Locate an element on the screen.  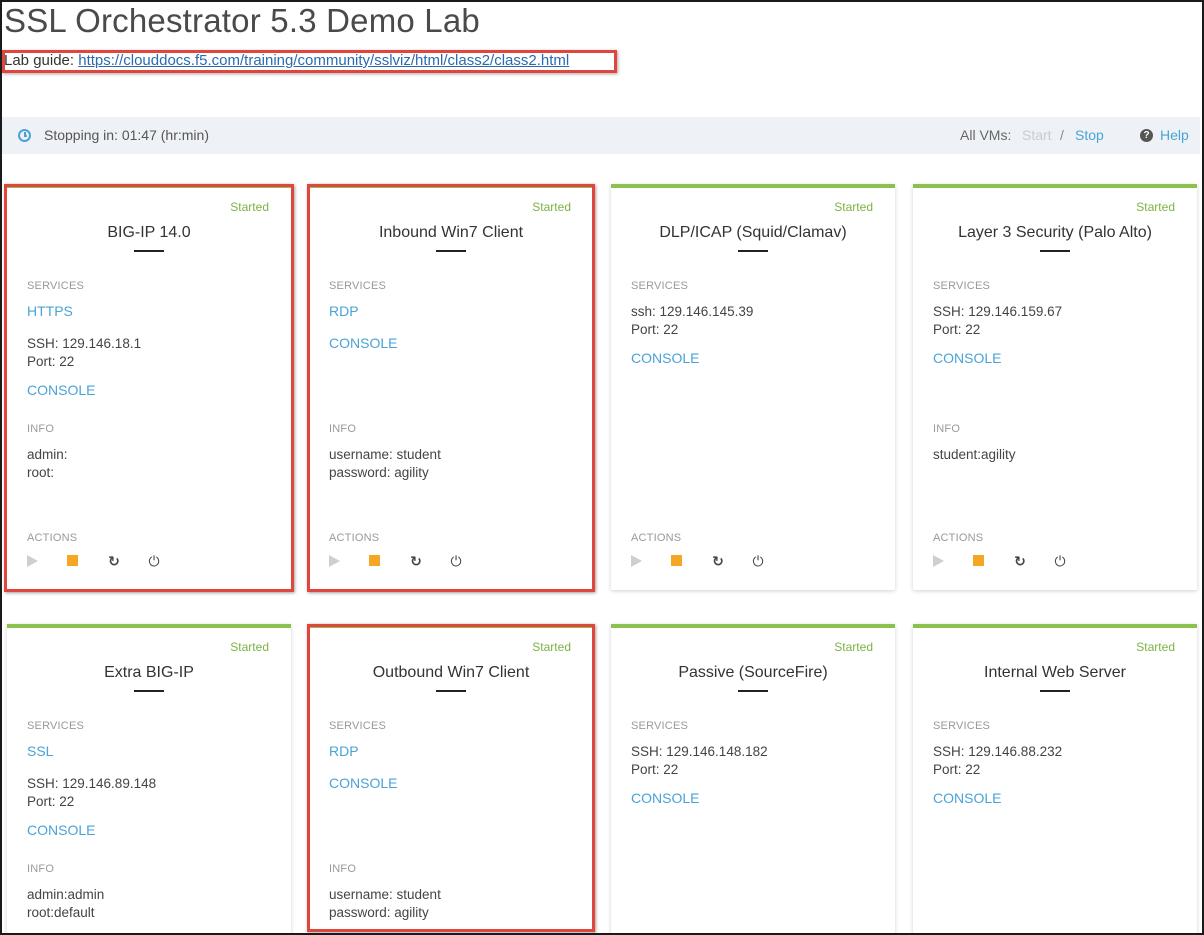
info-text: admin:admin root:default is located at coordinates (65, 903).